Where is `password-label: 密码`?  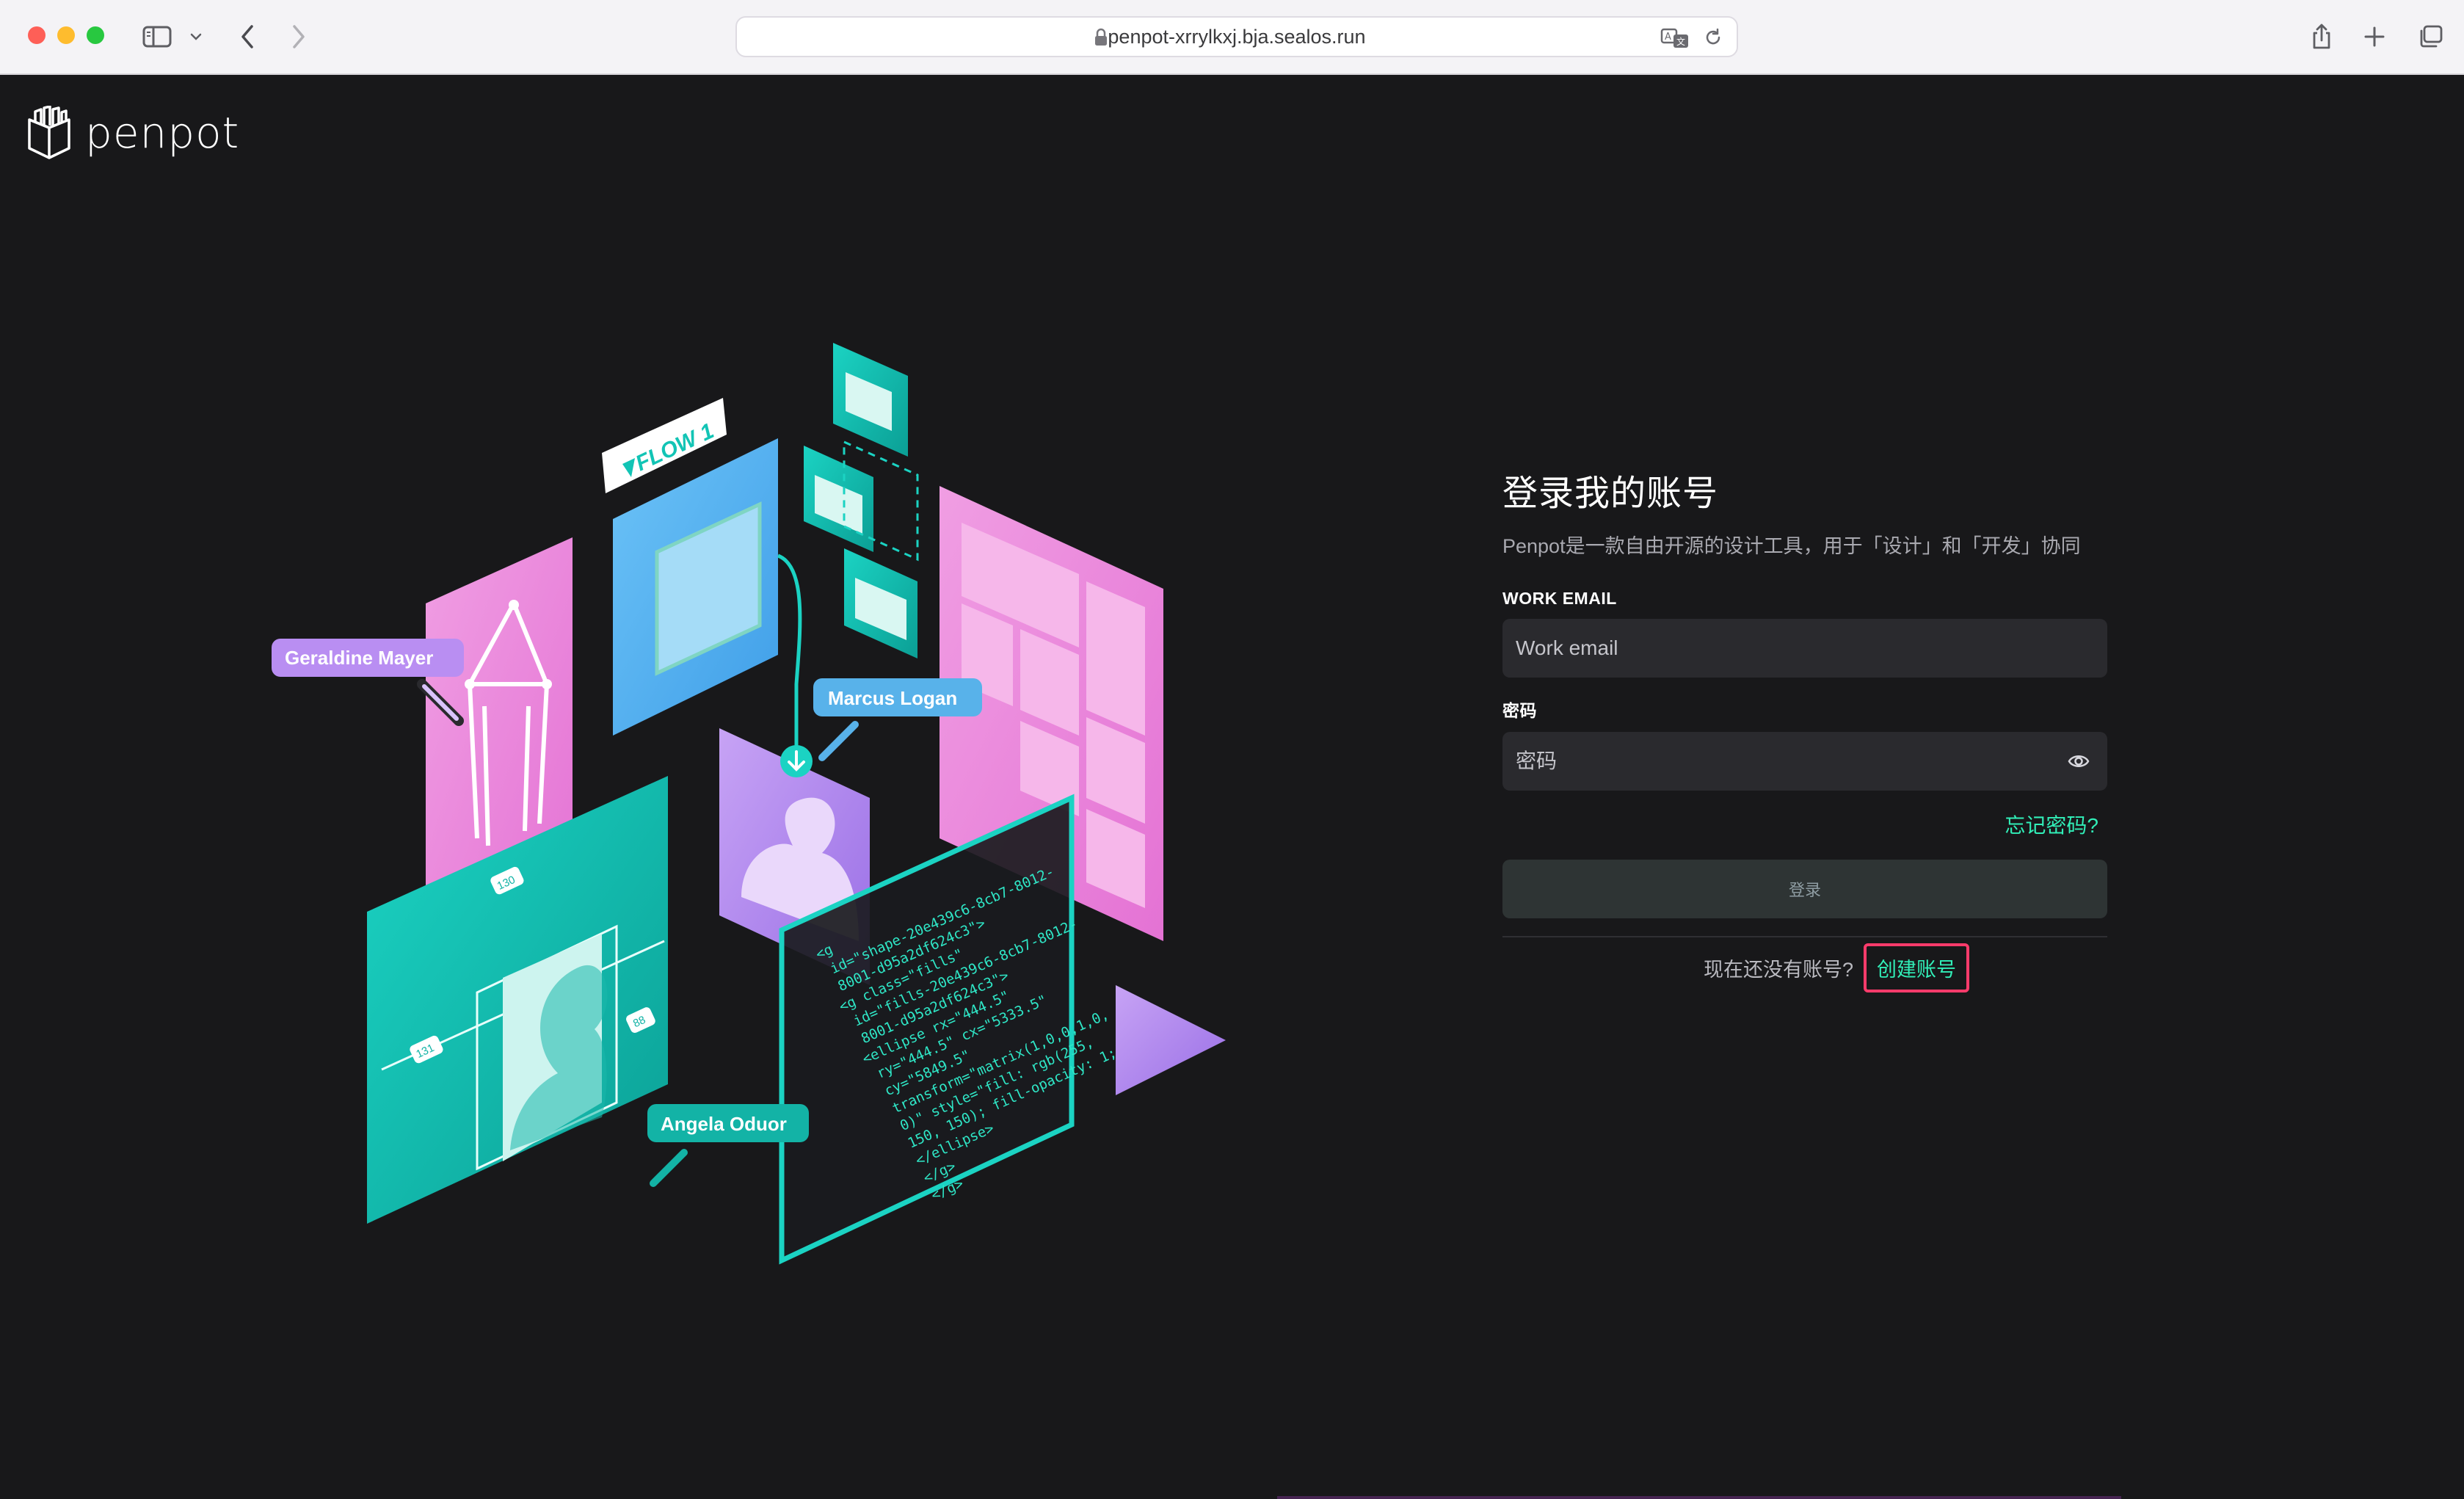
password-label: 密码 is located at coordinates (1519, 711).